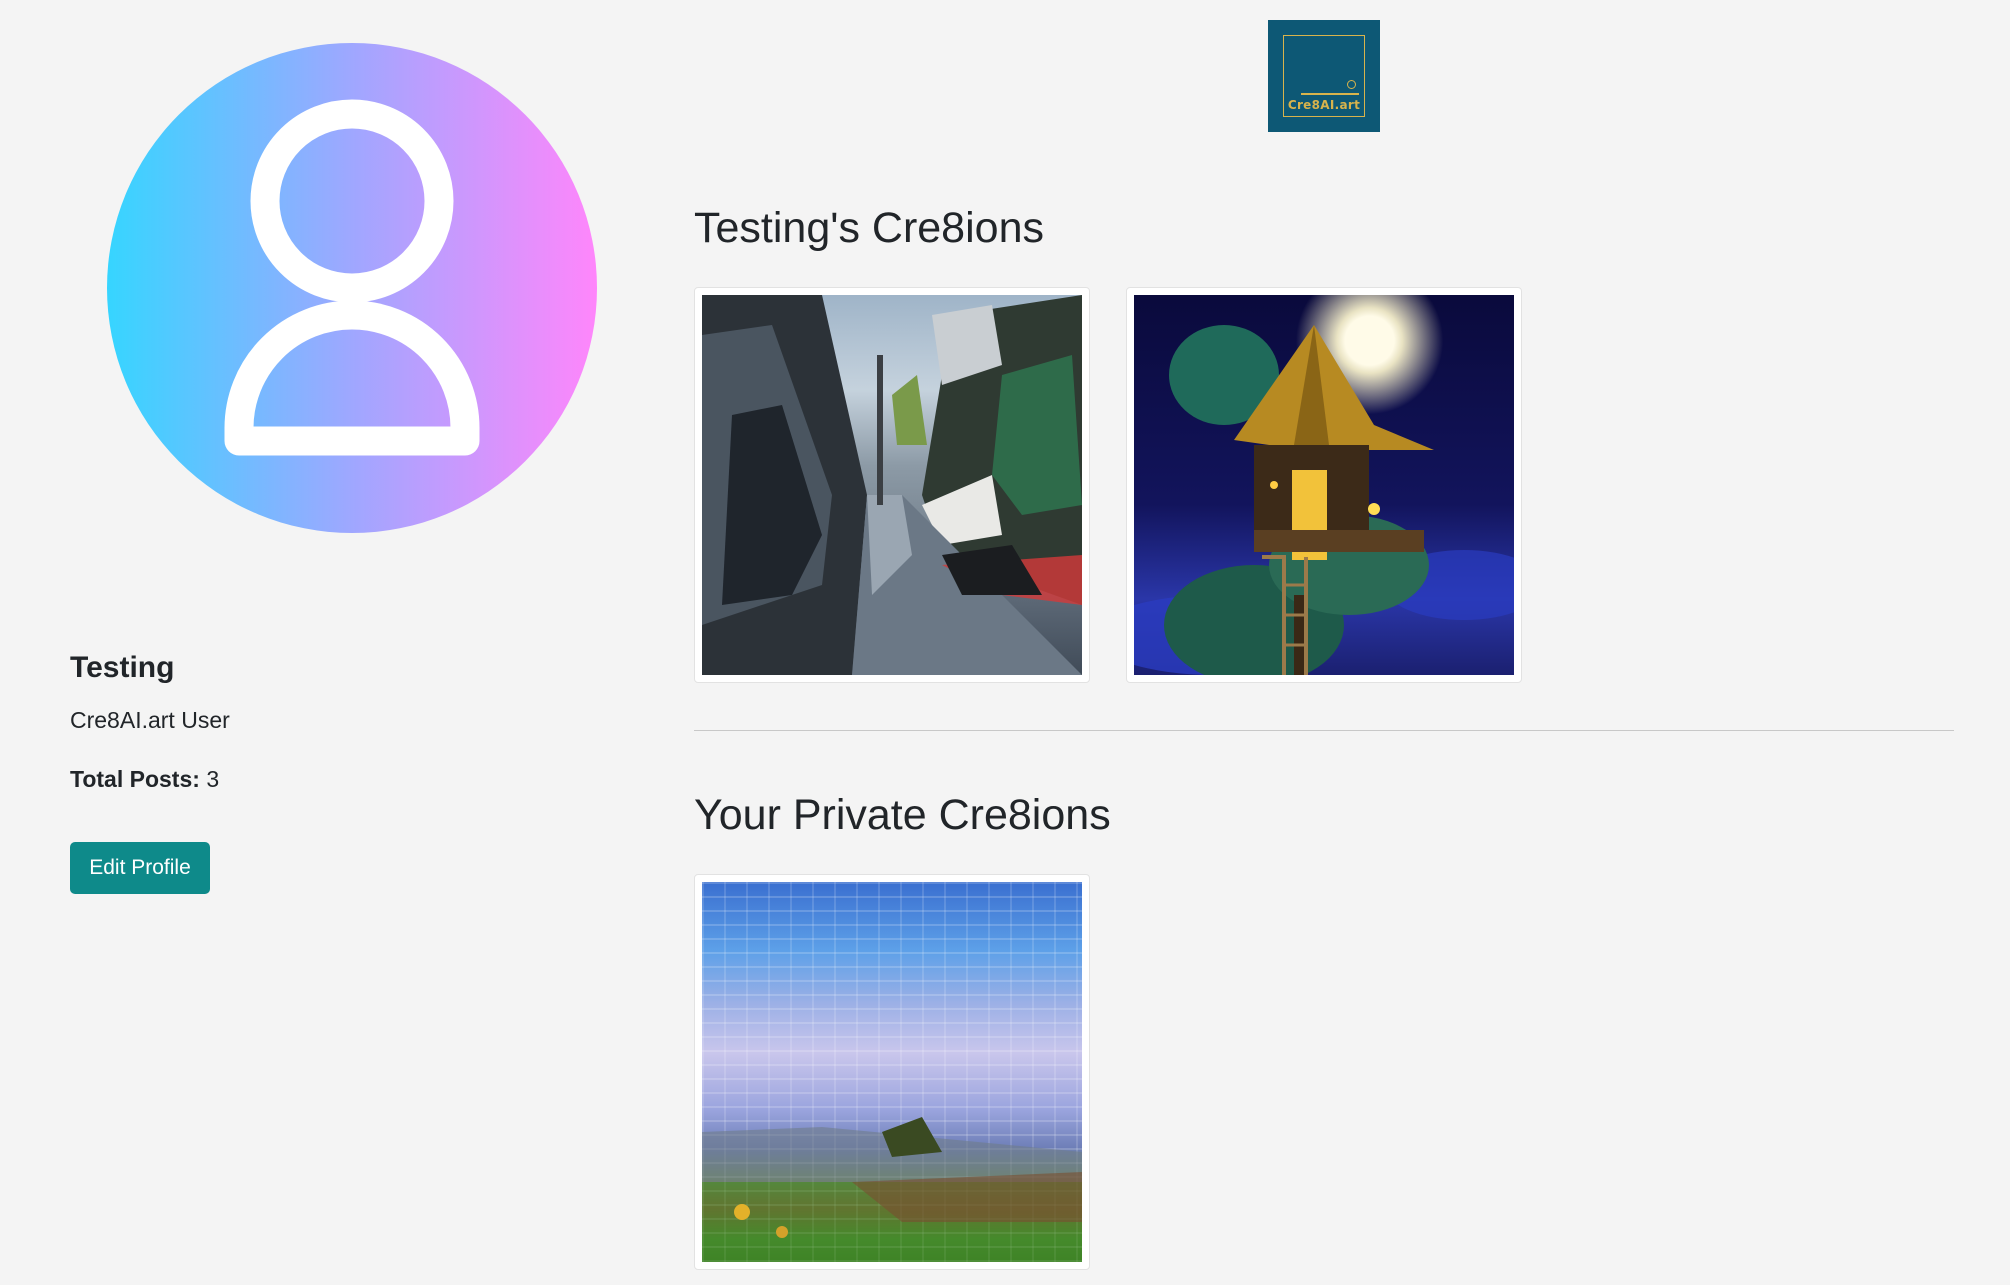 This screenshot has height=1285, width=2010. I want to click on treehouse-painting-image, so click(1324, 485).